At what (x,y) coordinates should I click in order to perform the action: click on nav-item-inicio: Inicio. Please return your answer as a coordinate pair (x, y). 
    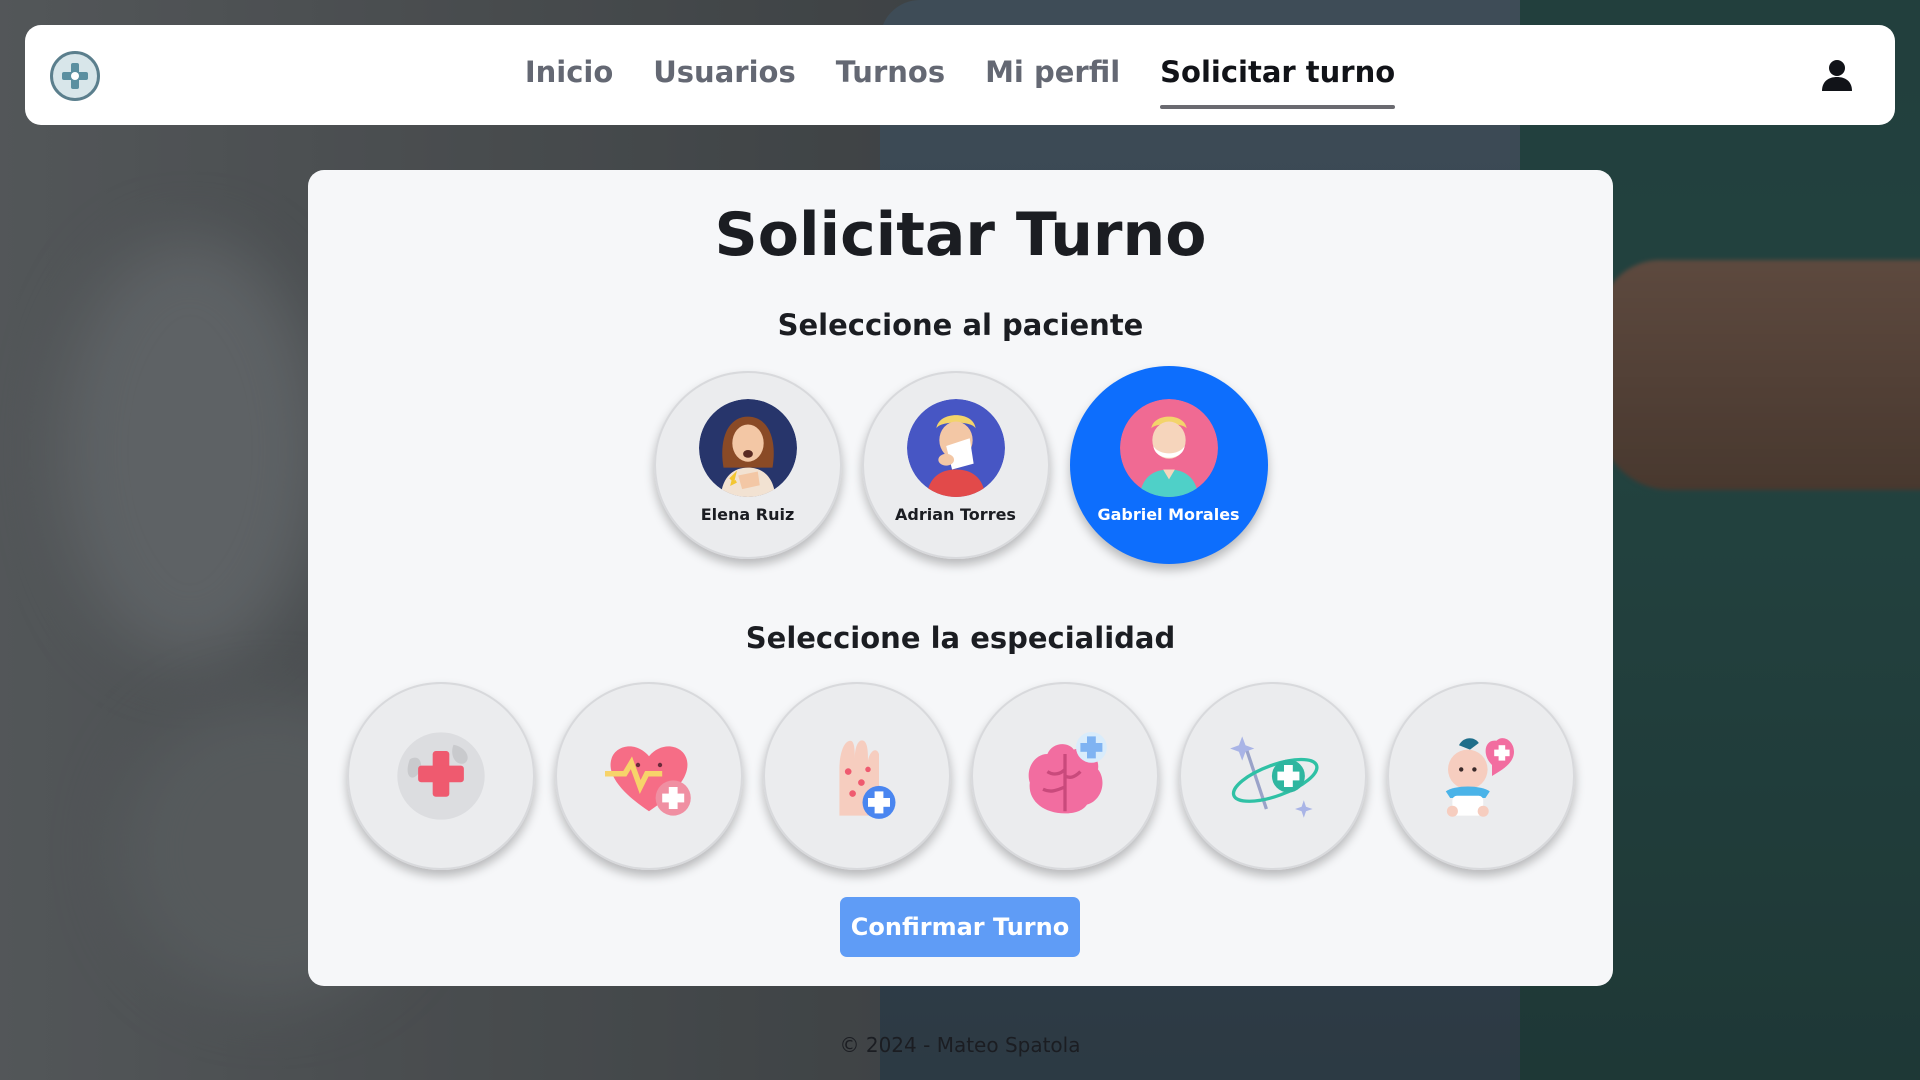
    Looking at the image, I should click on (569, 90).